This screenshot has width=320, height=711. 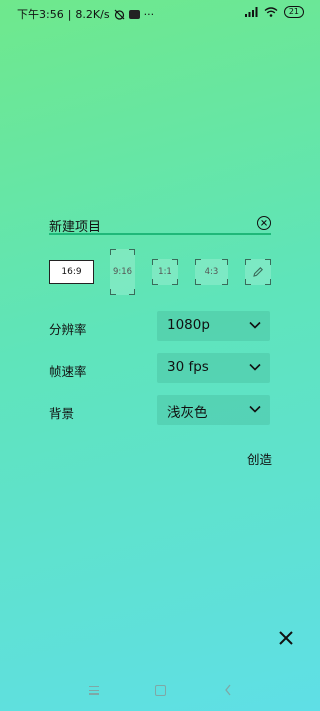 What do you see at coordinates (94, 691) in the screenshot?
I see `recent-apps-icon` at bounding box center [94, 691].